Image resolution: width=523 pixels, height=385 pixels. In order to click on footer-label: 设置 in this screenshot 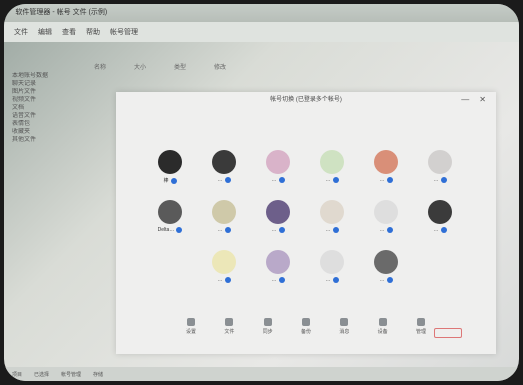, I will do `click(191, 332)`.